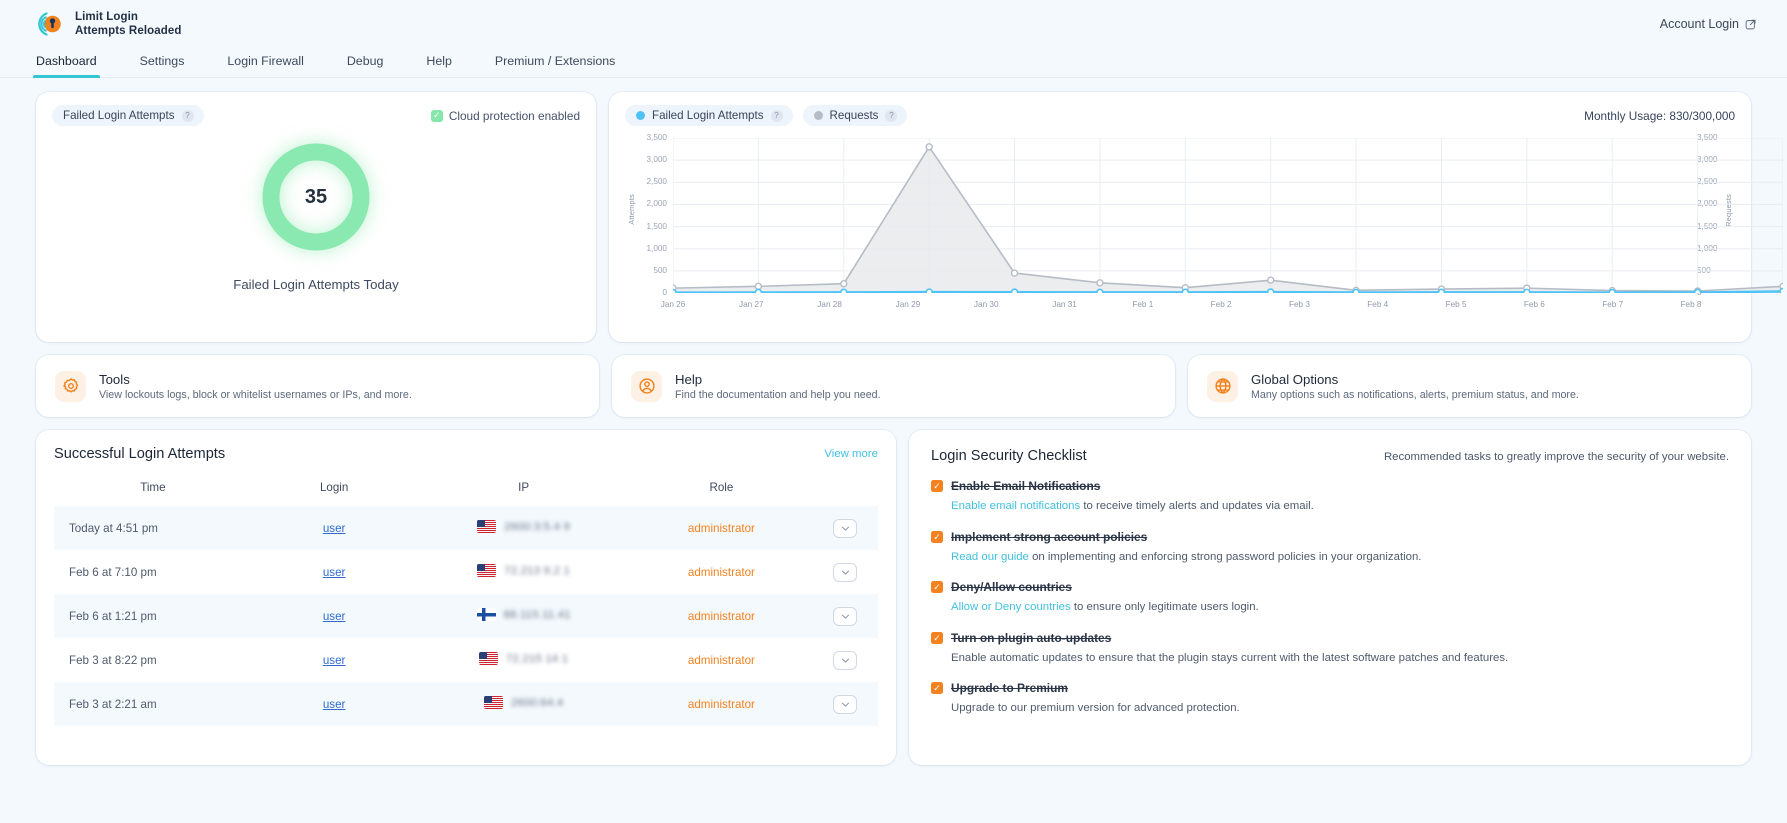 The image size is (1787, 823). Describe the element at coordinates (1015, 506) in the screenshot. I see `checklist-item-link: Enable email notifications` at that location.